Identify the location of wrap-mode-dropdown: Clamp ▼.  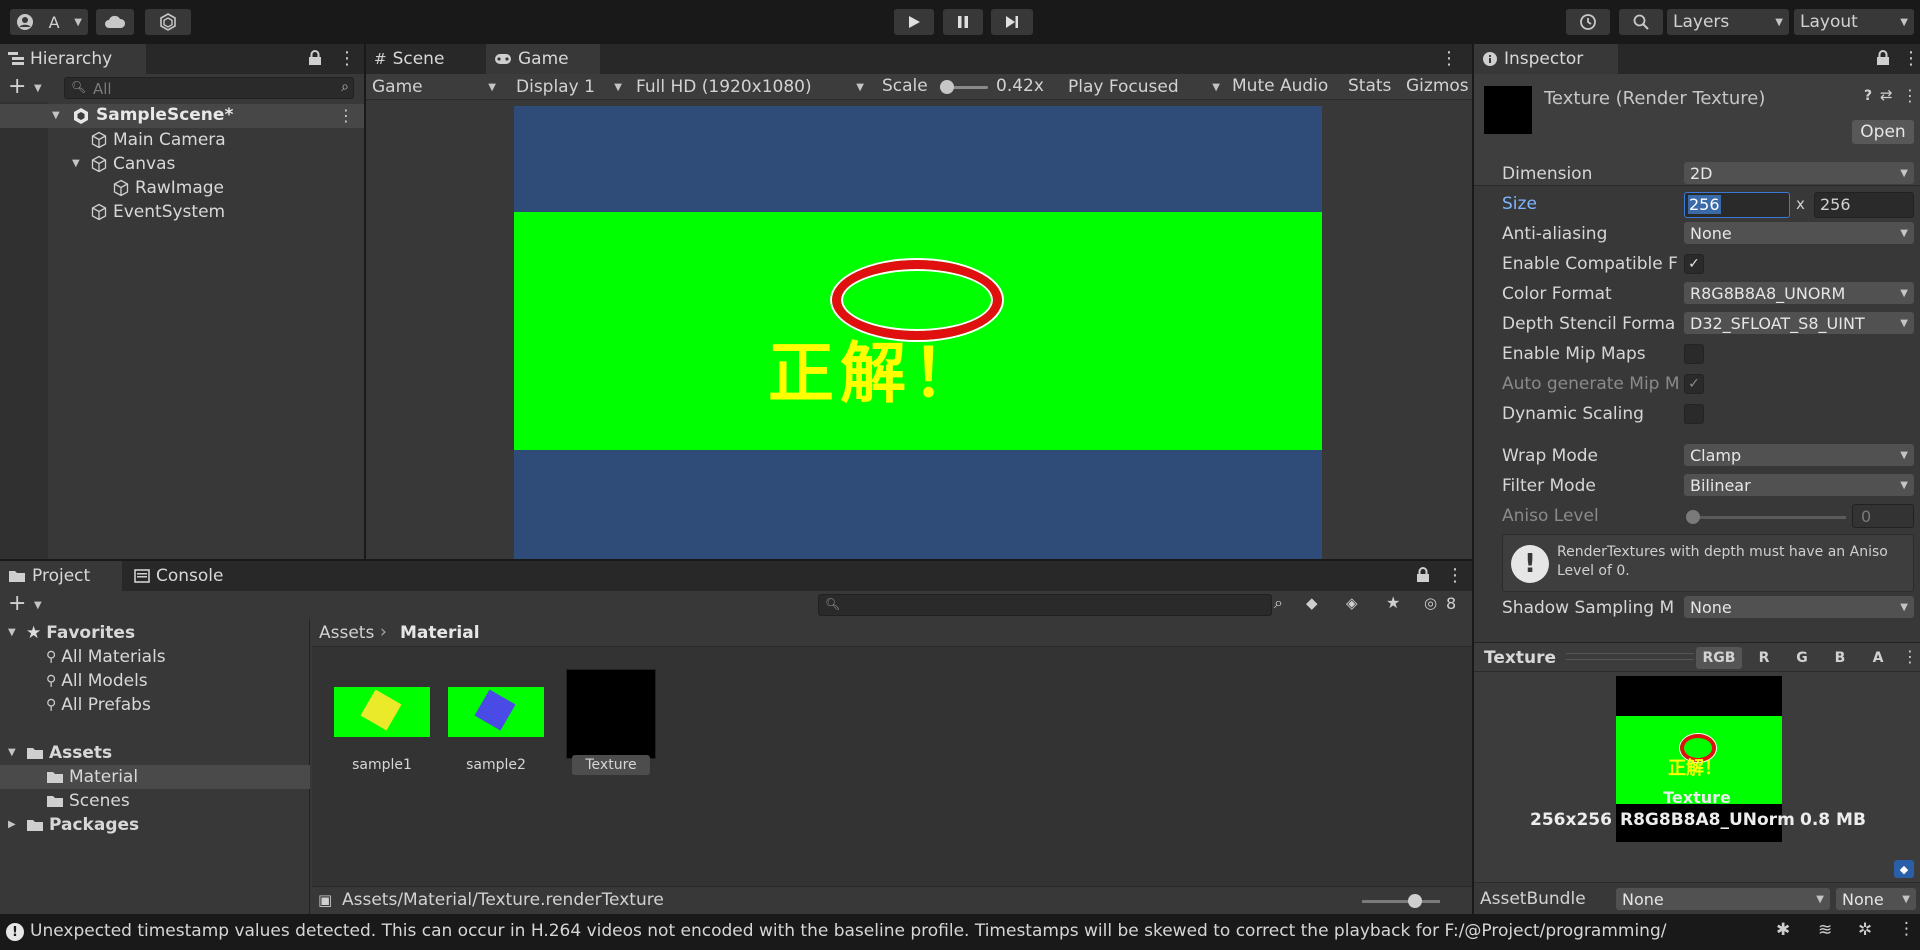
(1799, 455).